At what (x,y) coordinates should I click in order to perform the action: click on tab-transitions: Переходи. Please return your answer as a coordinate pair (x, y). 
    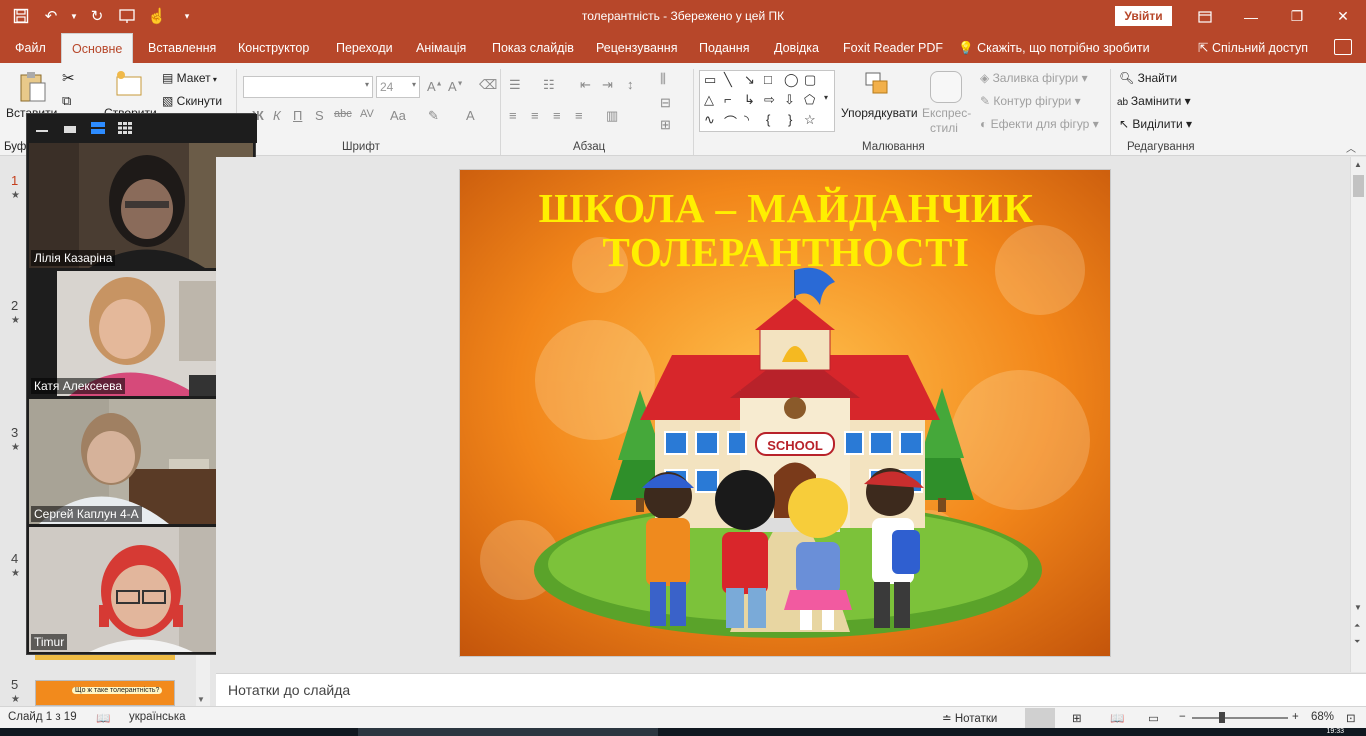
    Looking at the image, I should click on (364, 48).